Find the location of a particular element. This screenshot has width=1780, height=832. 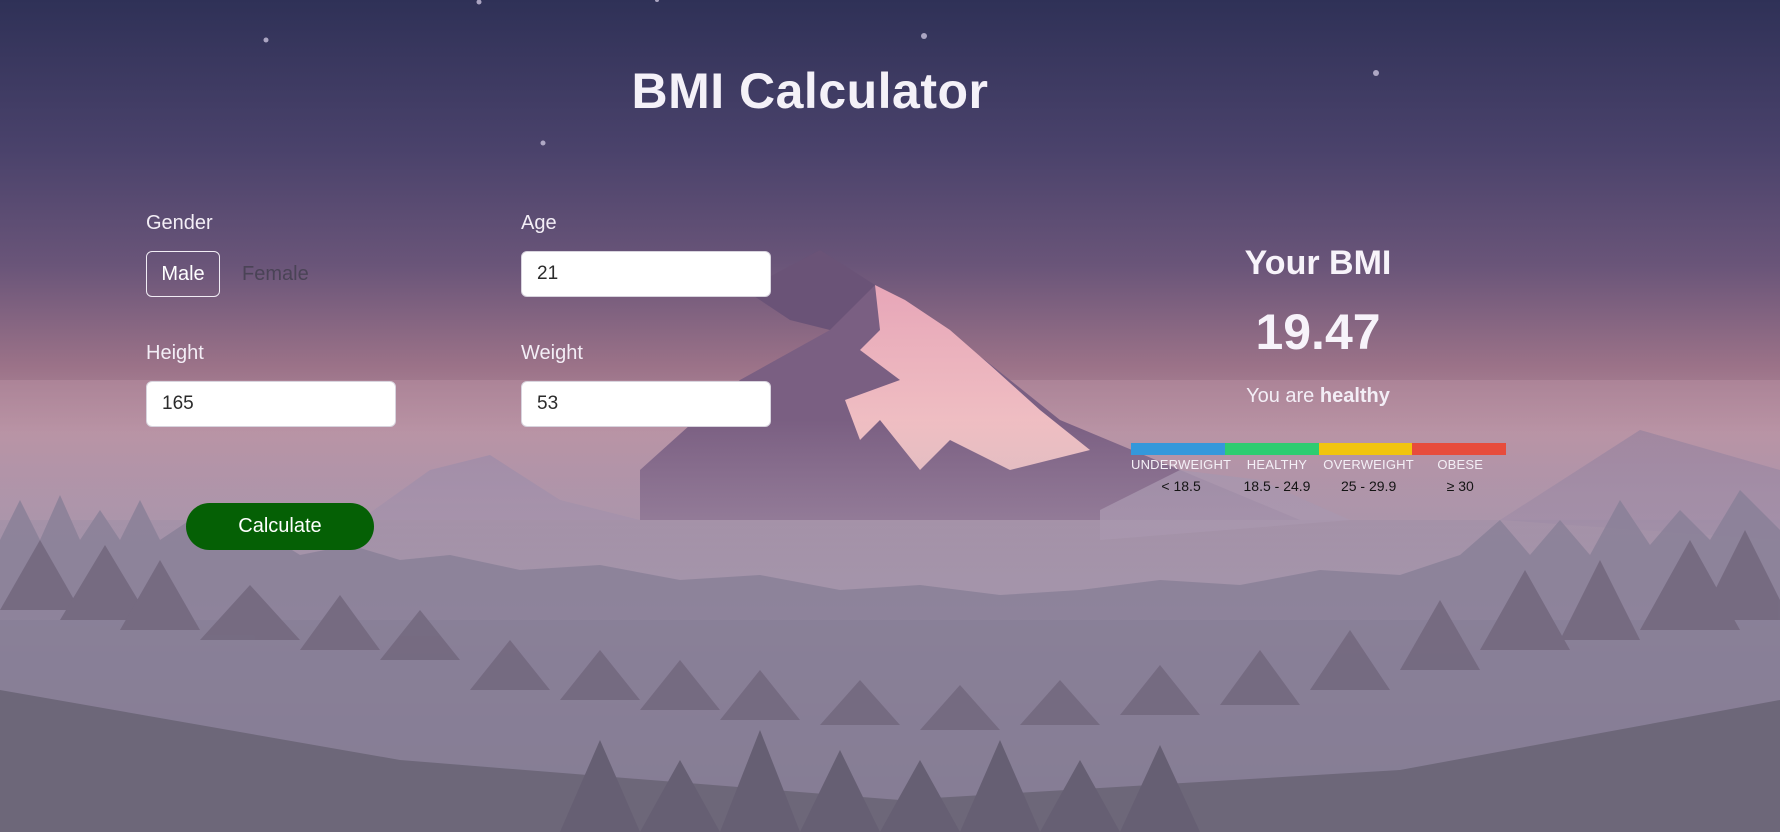

bmi-result-panel: Your BMI 19.47 You are healthy is located at coordinates (1318, 324).